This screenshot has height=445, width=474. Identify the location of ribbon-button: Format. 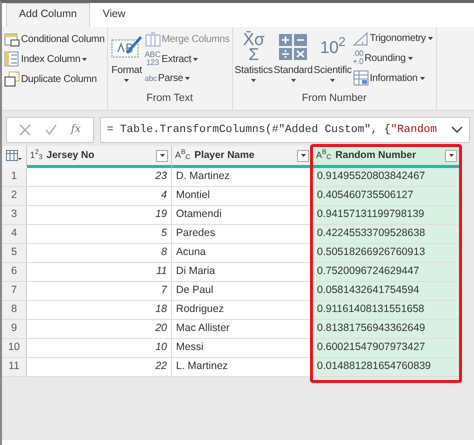
(127, 61).